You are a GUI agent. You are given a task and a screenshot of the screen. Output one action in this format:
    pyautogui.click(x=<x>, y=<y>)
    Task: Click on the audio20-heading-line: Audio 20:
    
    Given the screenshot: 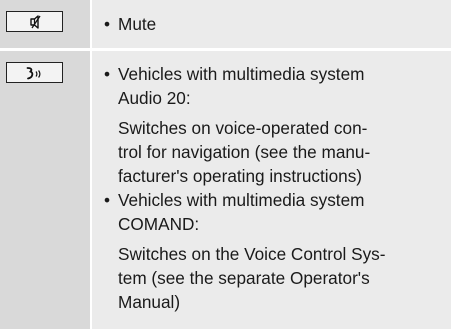 What is the action you would take?
    pyautogui.click(x=154, y=98)
    